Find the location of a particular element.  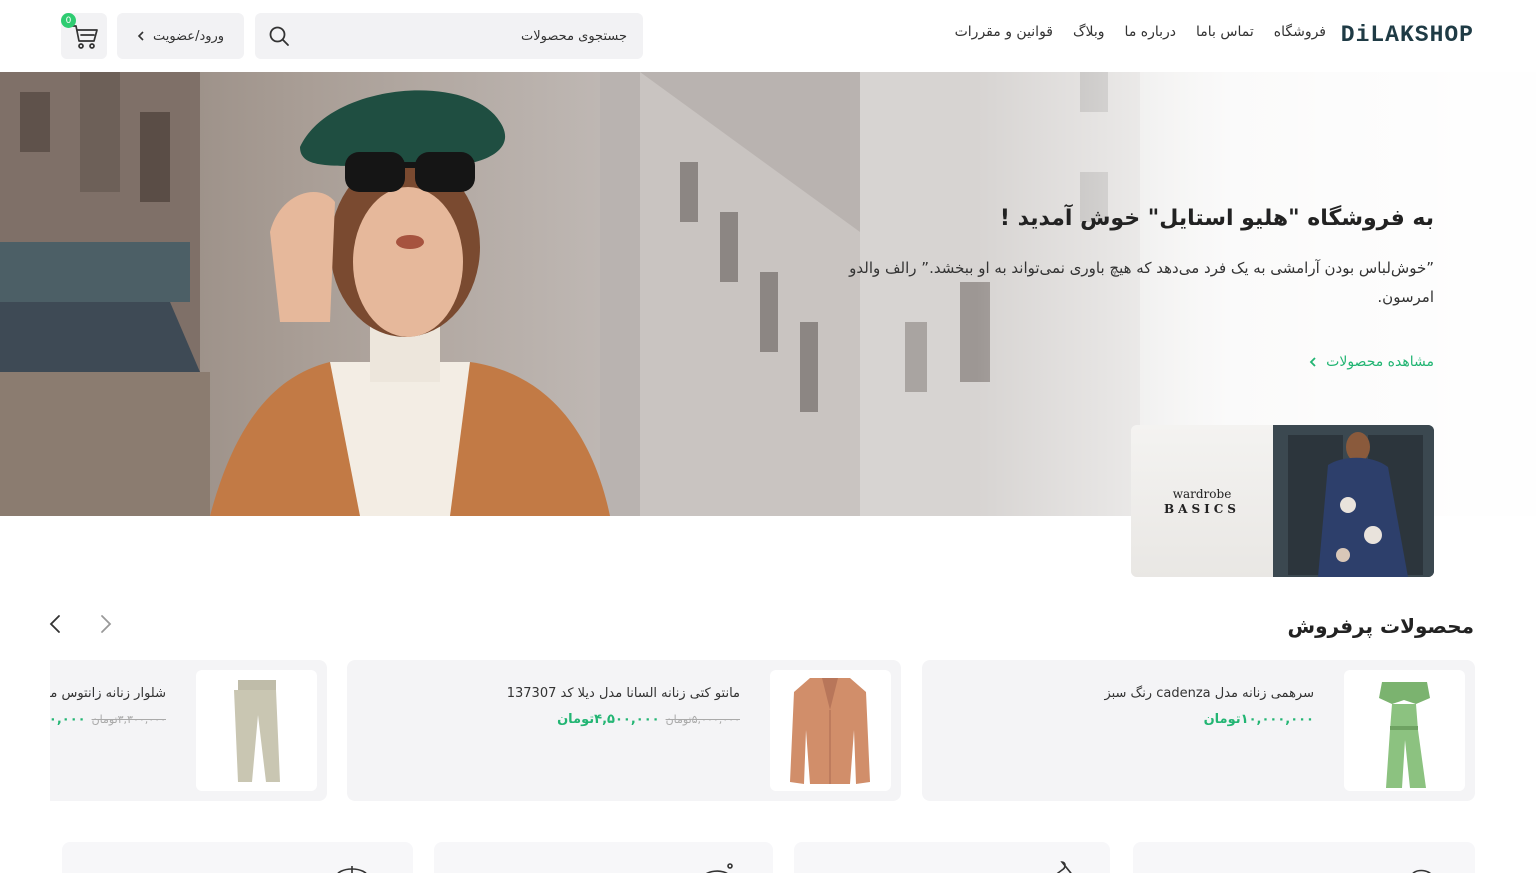

search-box is located at coordinates (449, 36).